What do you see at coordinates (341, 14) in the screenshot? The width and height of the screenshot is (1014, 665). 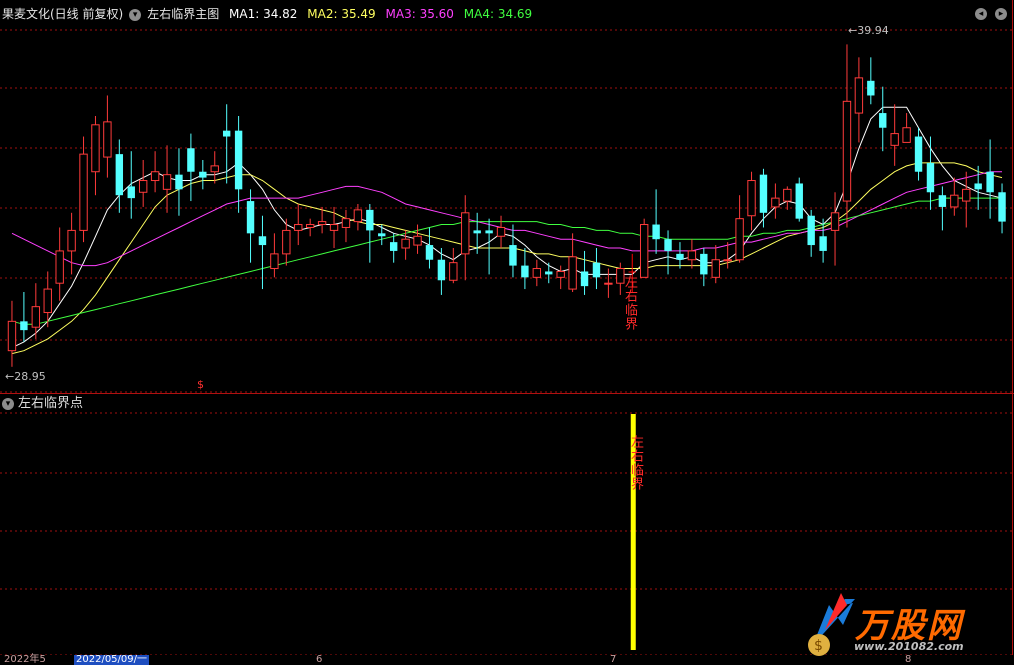 I see `ma2-value: MA2: 35.49` at bounding box center [341, 14].